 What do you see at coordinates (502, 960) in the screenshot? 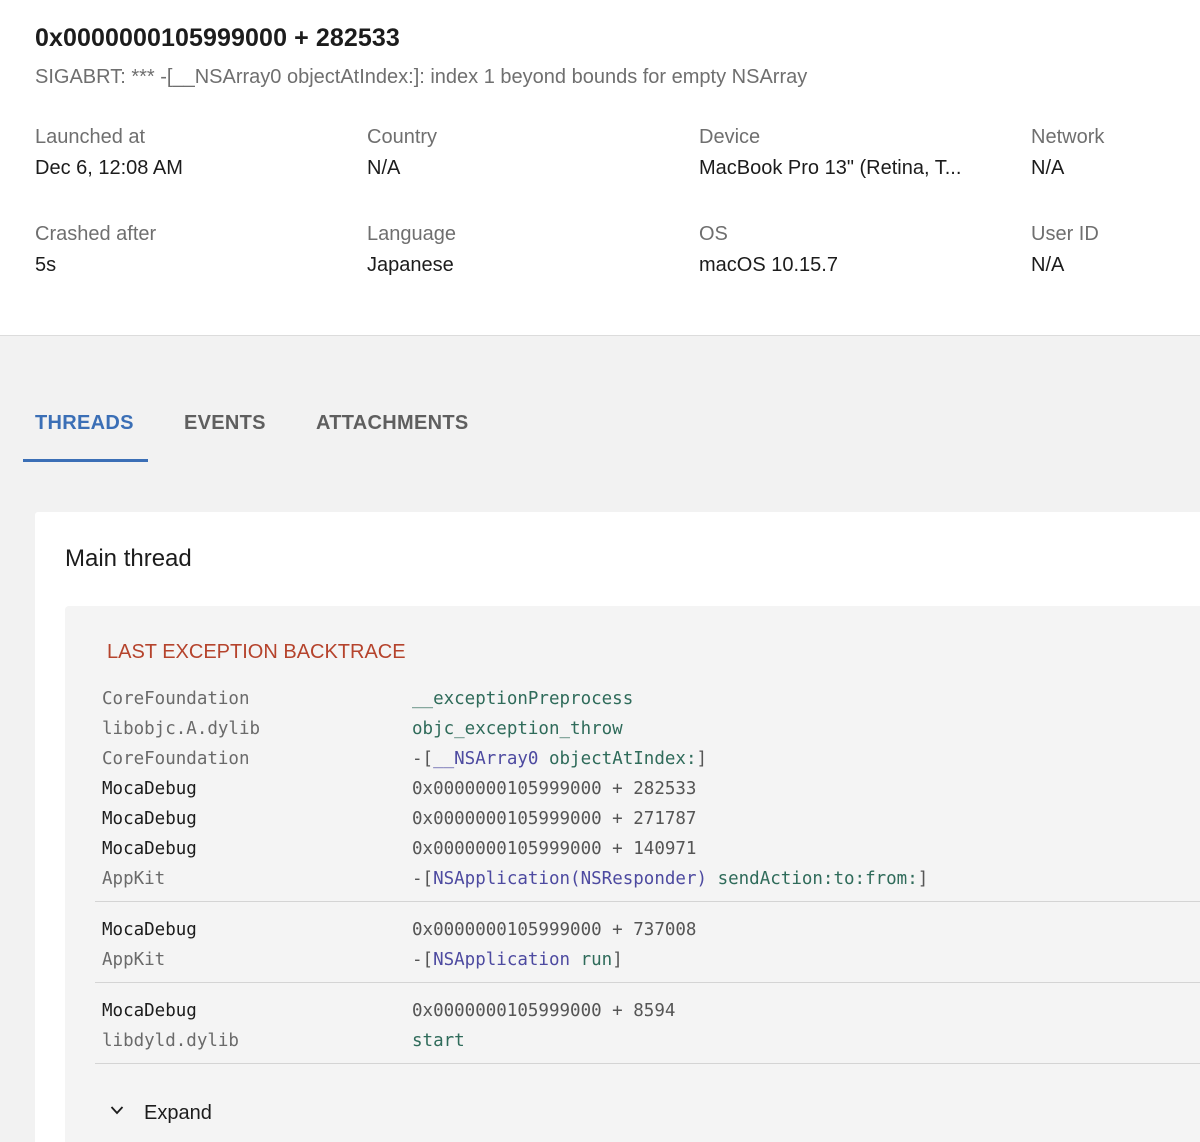
I see `symbol-class: NSApplication` at bounding box center [502, 960].